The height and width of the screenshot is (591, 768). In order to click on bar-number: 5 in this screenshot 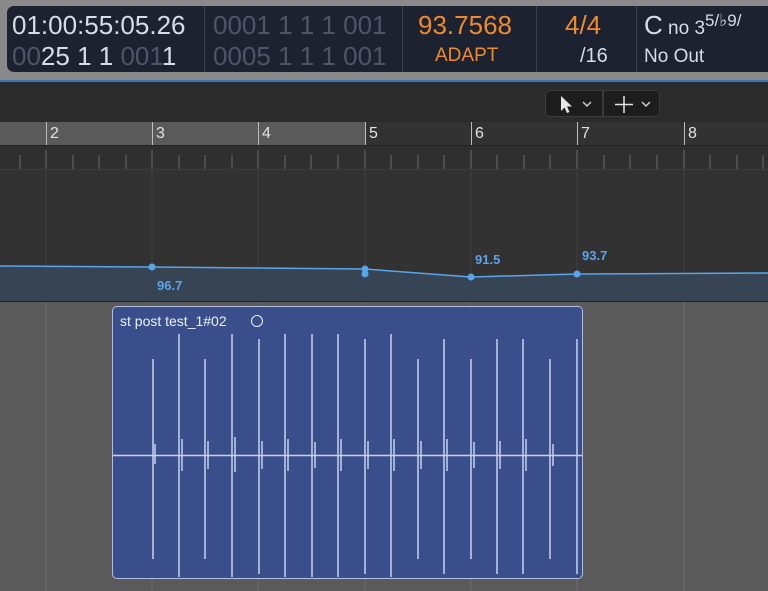, I will do `click(373, 133)`.